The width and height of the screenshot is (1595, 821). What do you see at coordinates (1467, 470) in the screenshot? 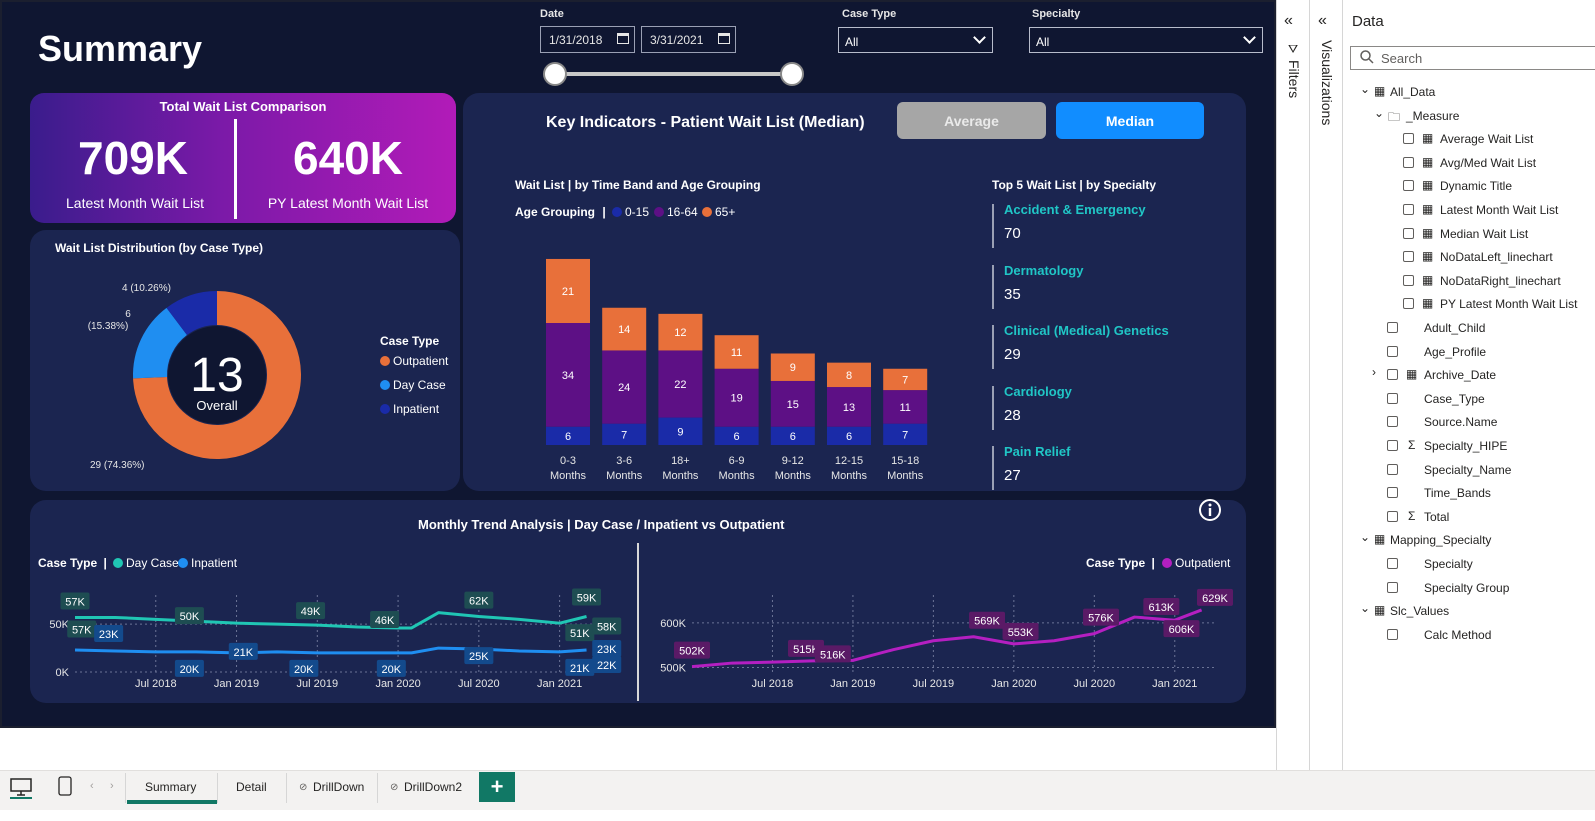
I see `field-column: Specialty_Name` at bounding box center [1467, 470].